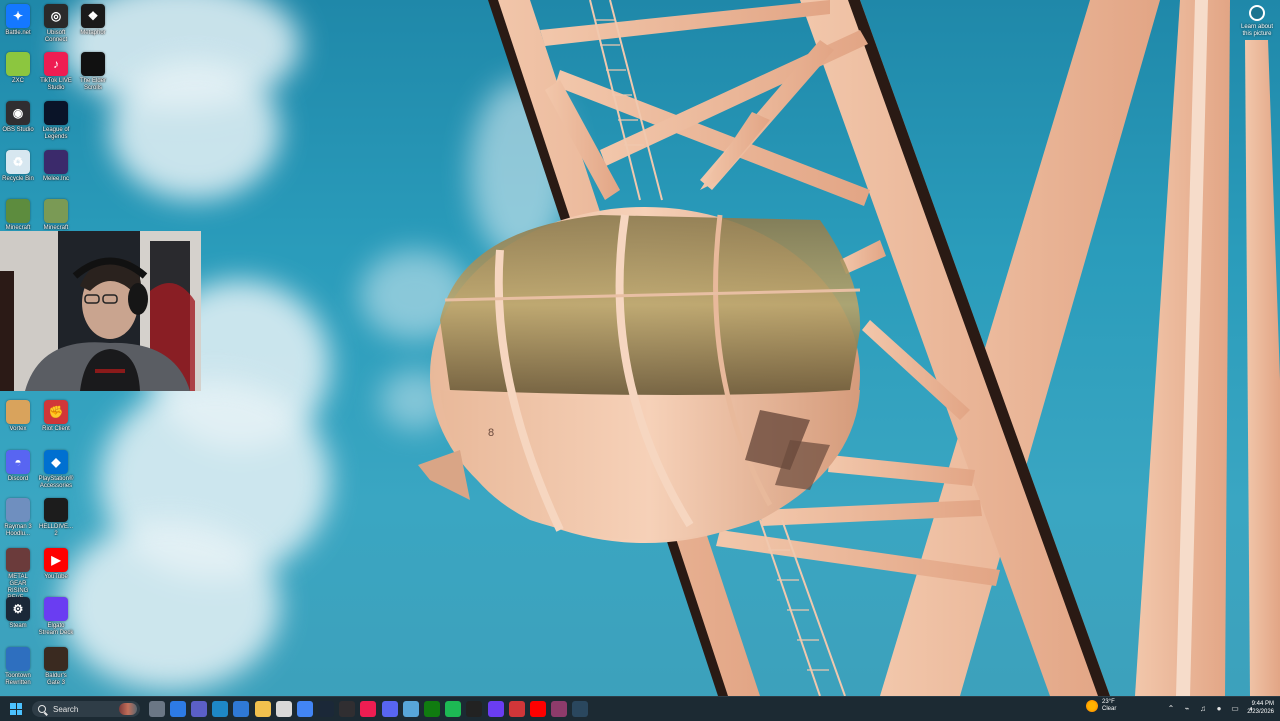 The width and height of the screenshot is (1280, 721). What do you see at coordinates (1262, 704) in the screenshot?
I see `clock-time: 9:44 PM` at bounding box center [1262, 704].